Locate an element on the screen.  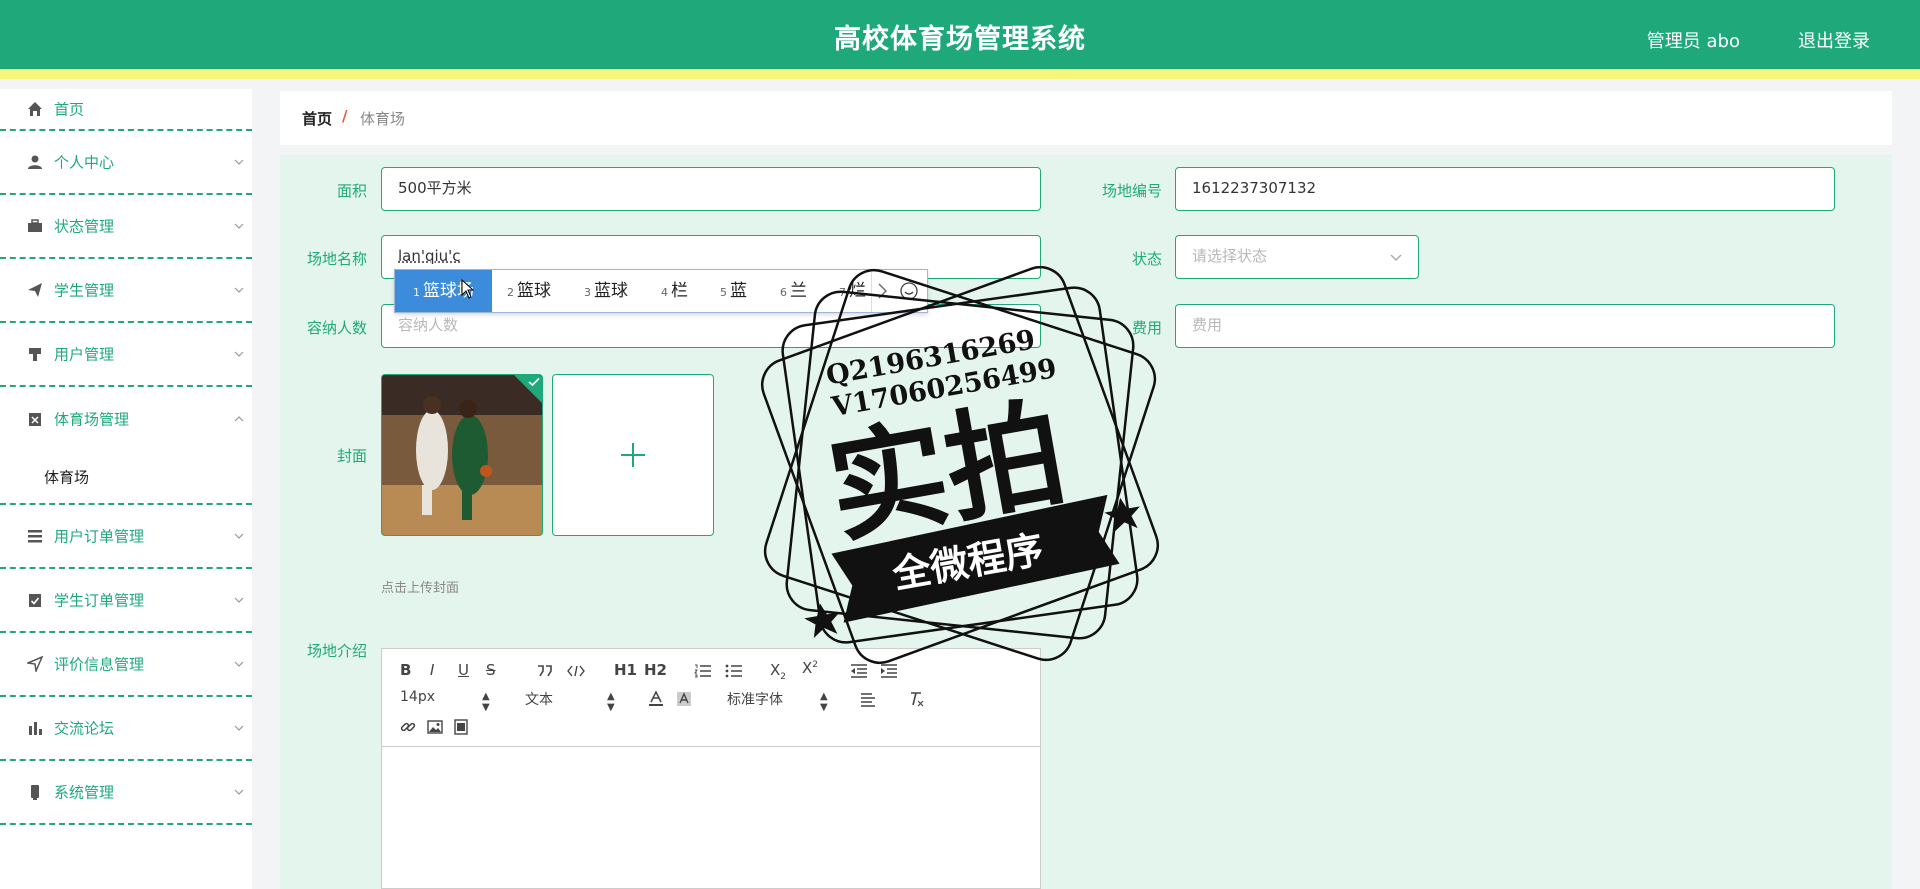
sidebar-item-student-management: 学生管理 is located at coordinates (126, 291).